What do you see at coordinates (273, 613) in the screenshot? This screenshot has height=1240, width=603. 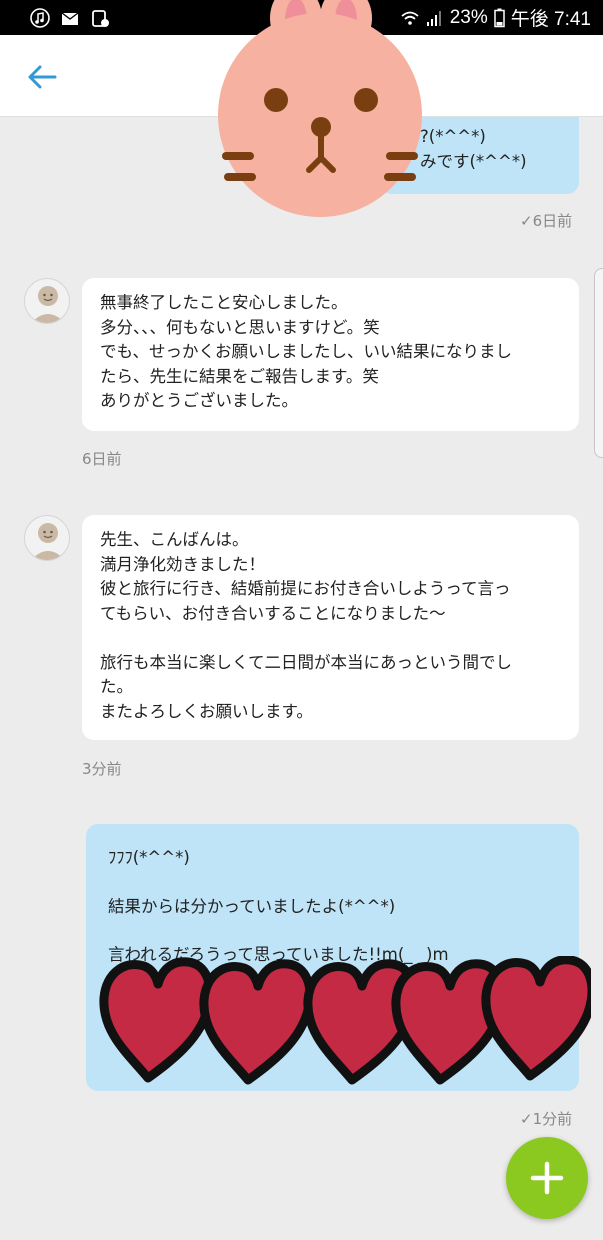 I see `message-line: てもらい、お付き合いすることになりました〜` at bounding box center [273, 613].